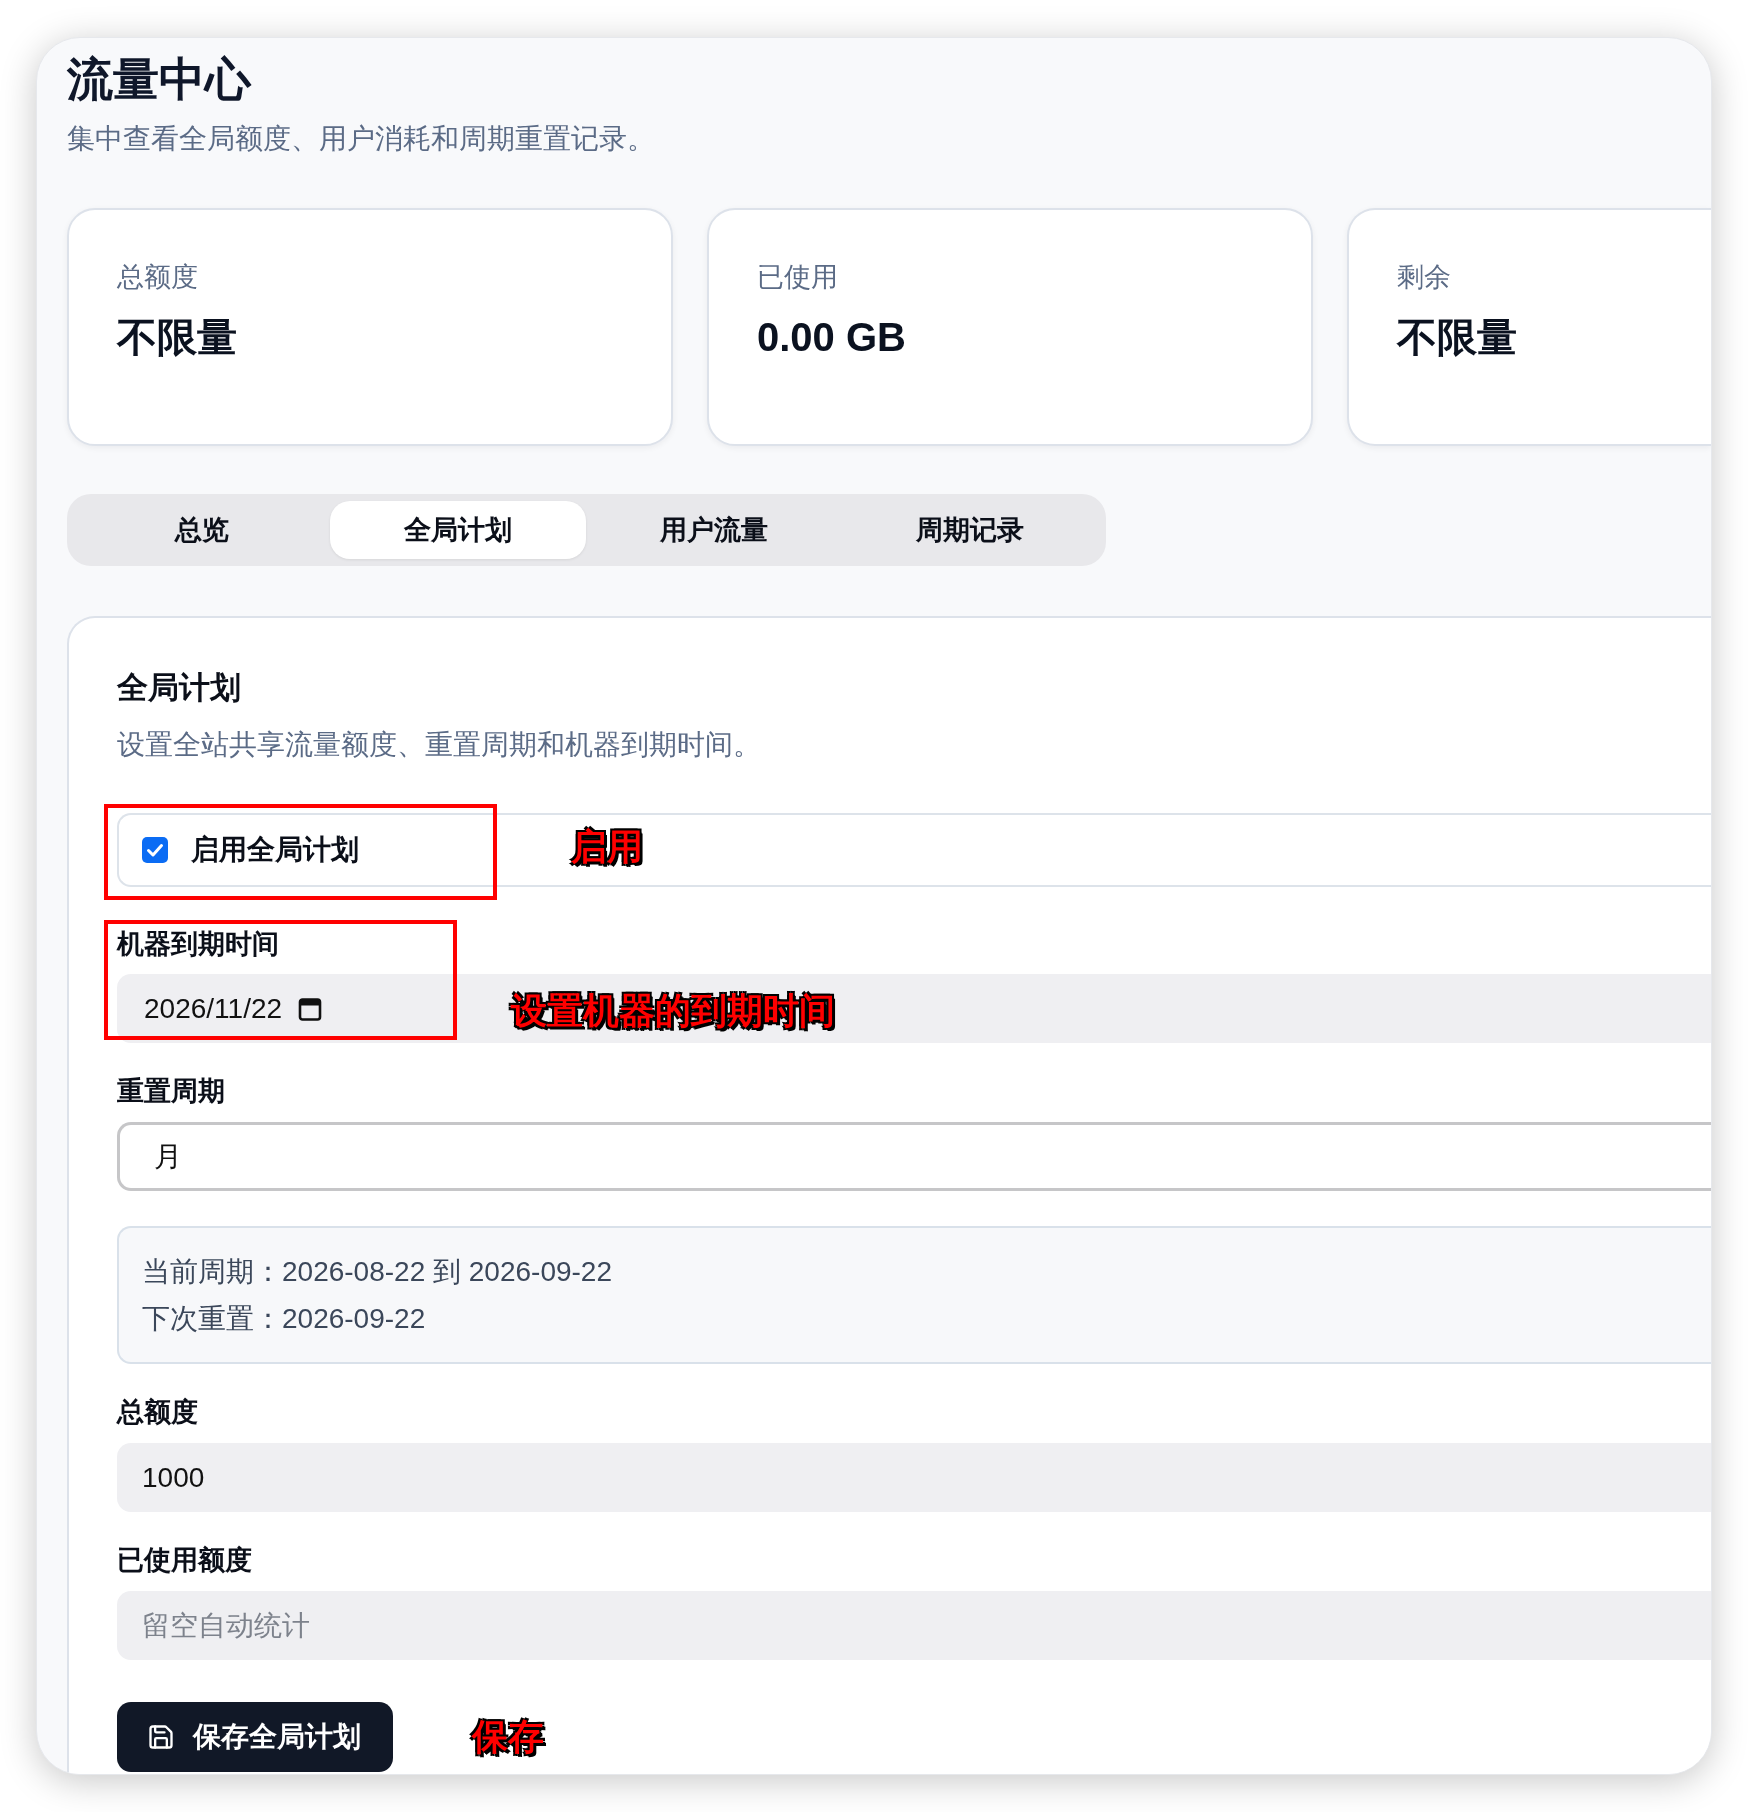 Image resolution: width=1748 pixels, height=1812 pixels. Describe the element at coordinates (284, 1319) in the screenshot. I see `cycle-info-text: 下次重置：2026-09-22` at that location.